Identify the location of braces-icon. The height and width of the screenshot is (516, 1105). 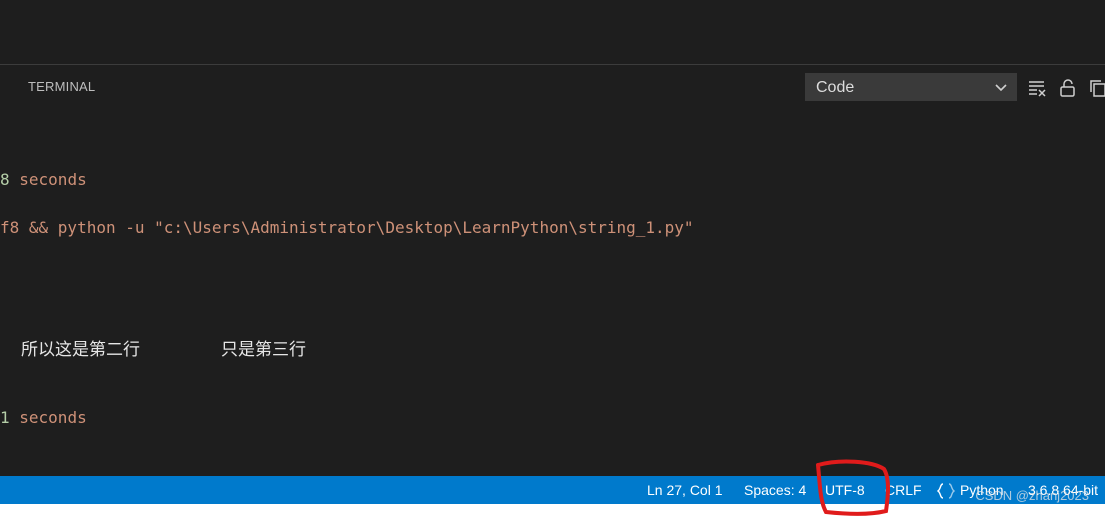
(946, 491).